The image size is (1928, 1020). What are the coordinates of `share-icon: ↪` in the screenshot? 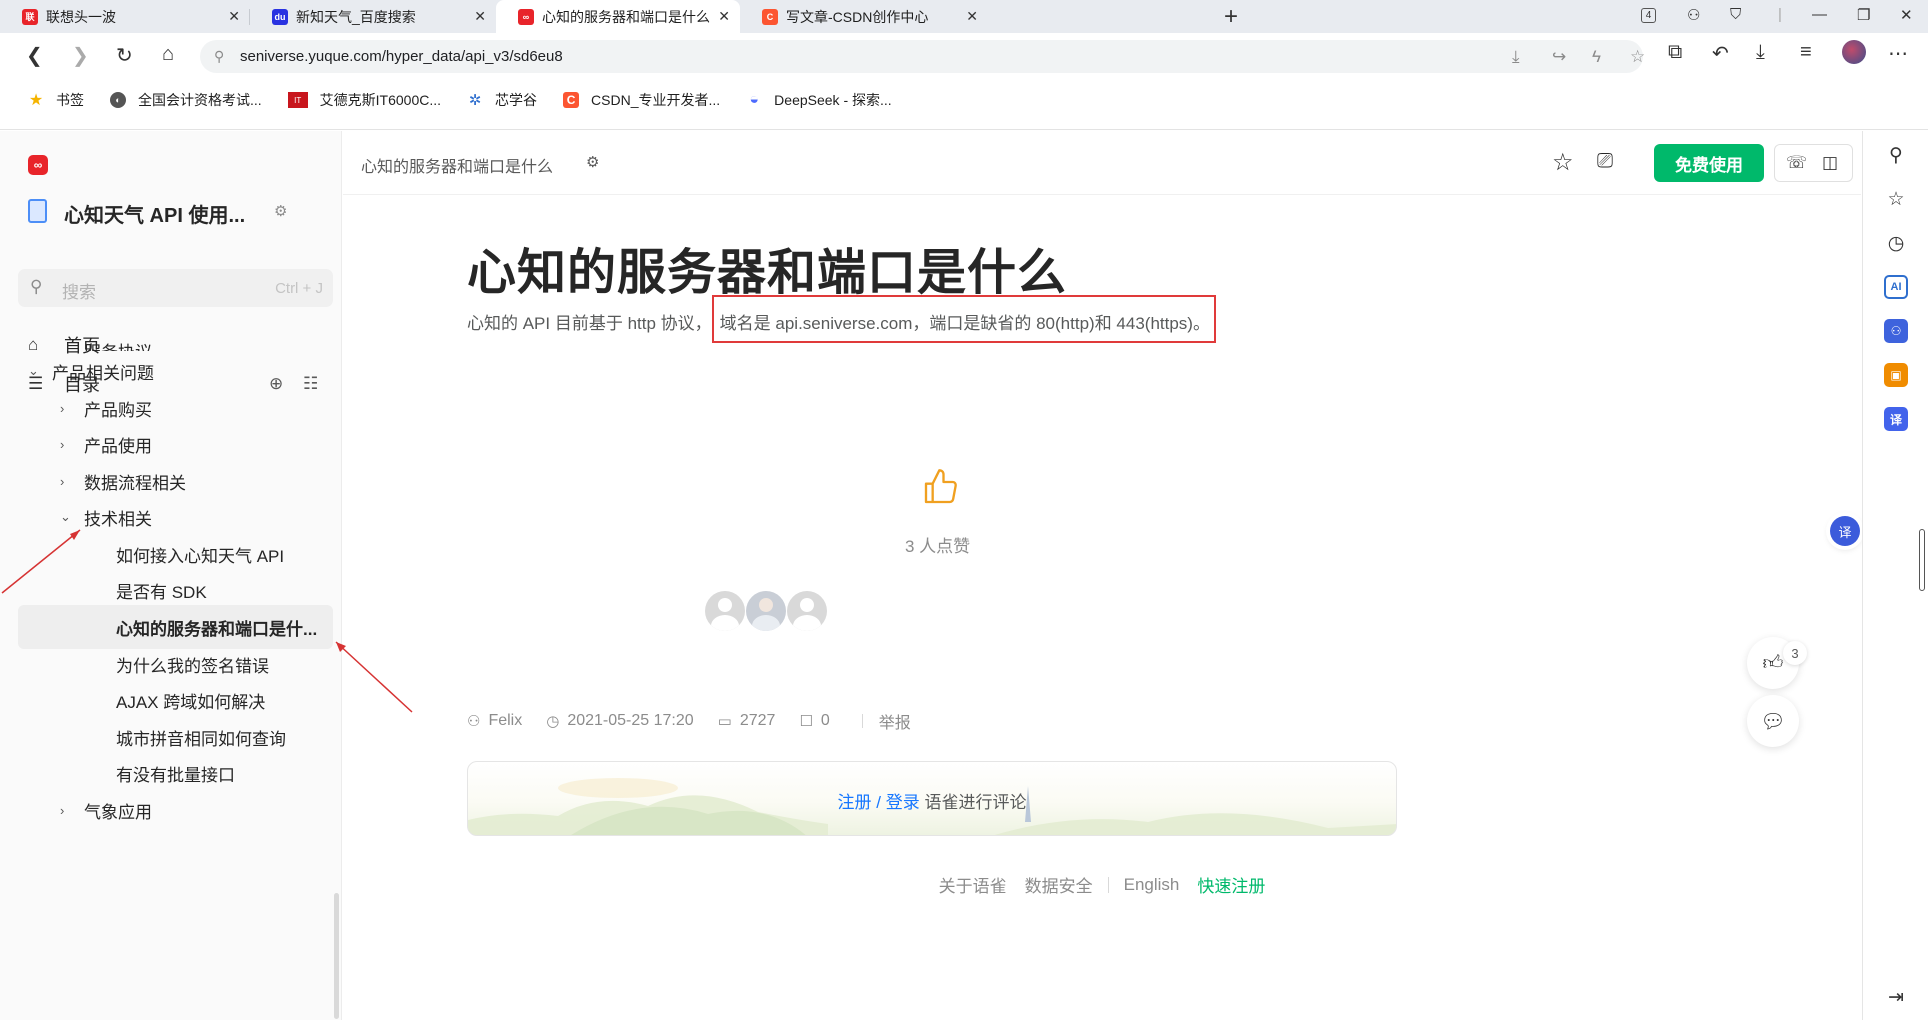 It's located at (1559, 57).